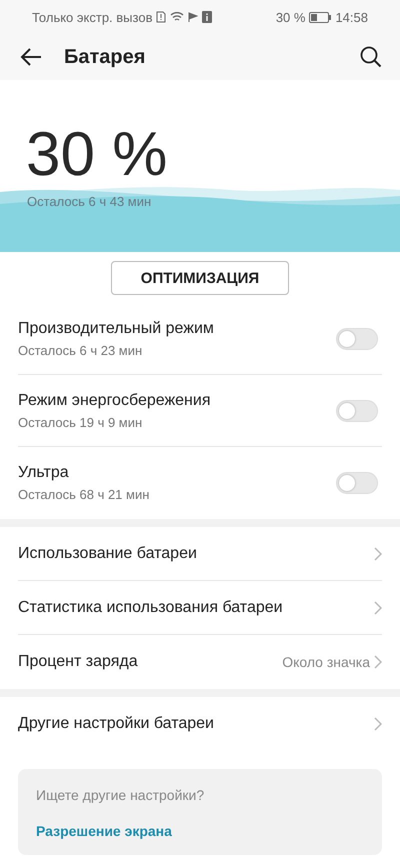  What do you see at coordinates (351, 17) in the screenshot?
I see `clock: 14:58` at bounding box center [351, 17].